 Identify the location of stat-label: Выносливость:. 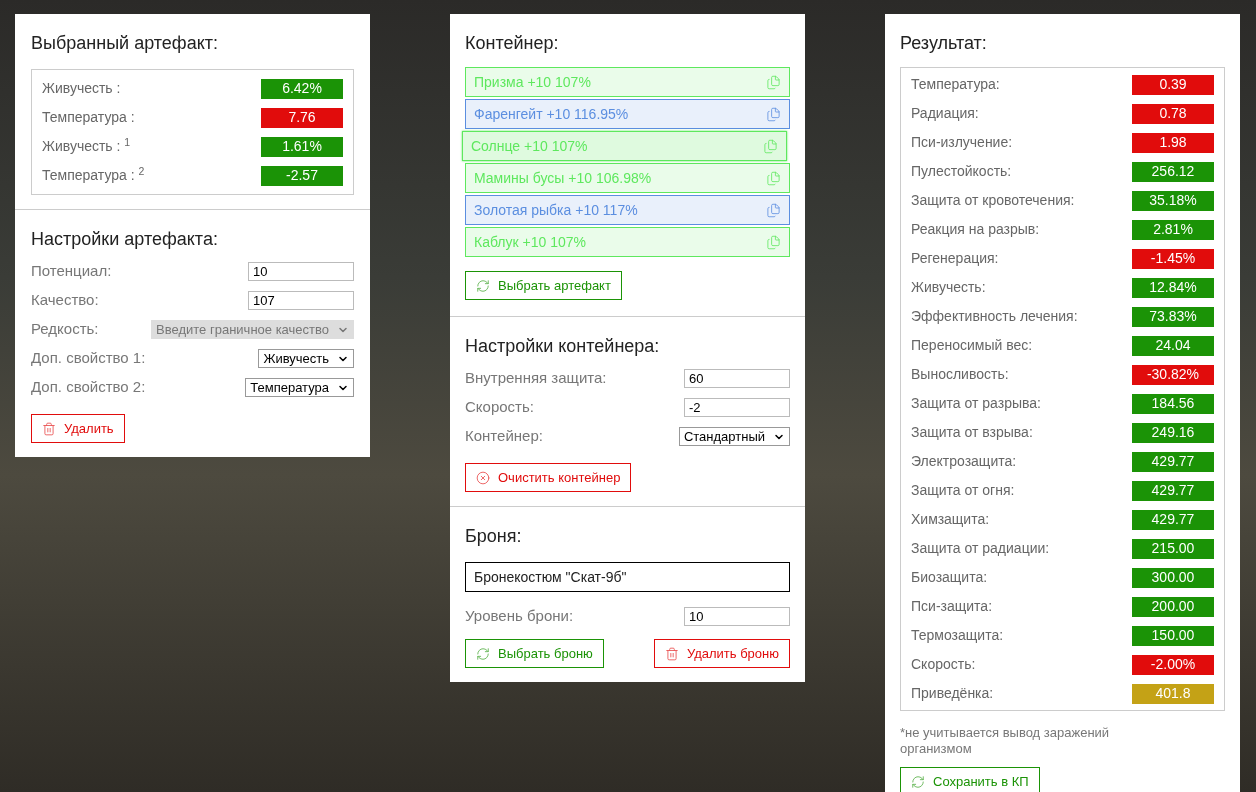
(960, 374).